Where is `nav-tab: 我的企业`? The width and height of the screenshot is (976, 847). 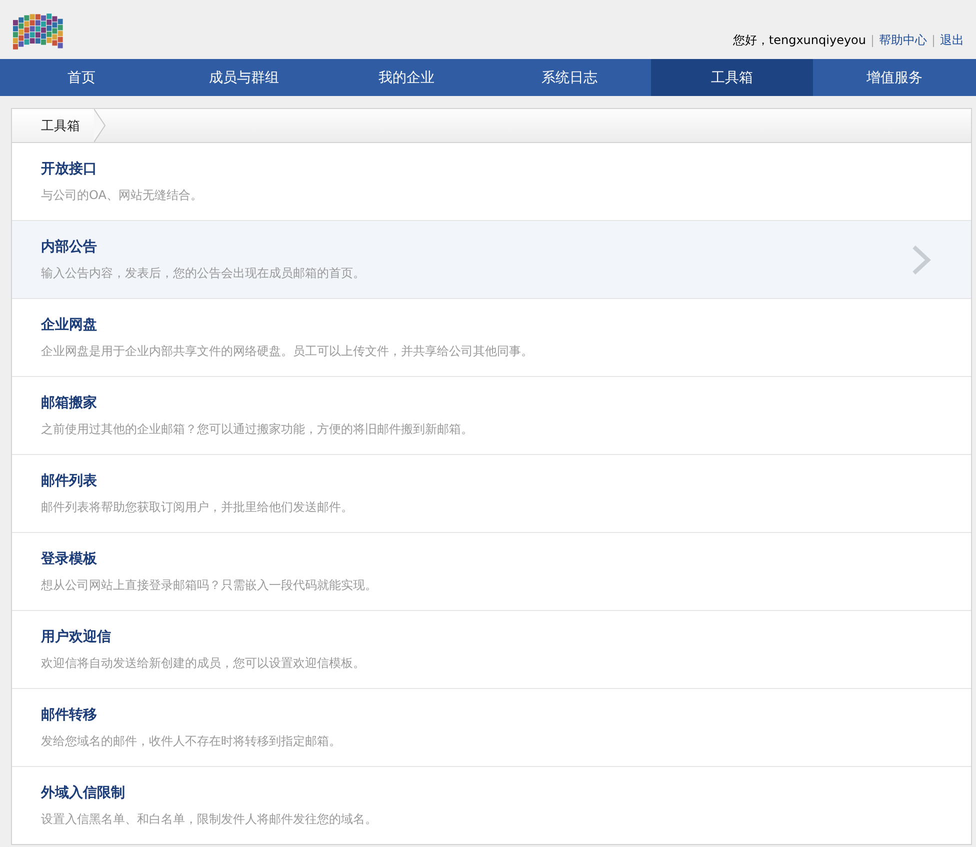
nav-tab: 我的企业 is located at coordinates (406, 77).